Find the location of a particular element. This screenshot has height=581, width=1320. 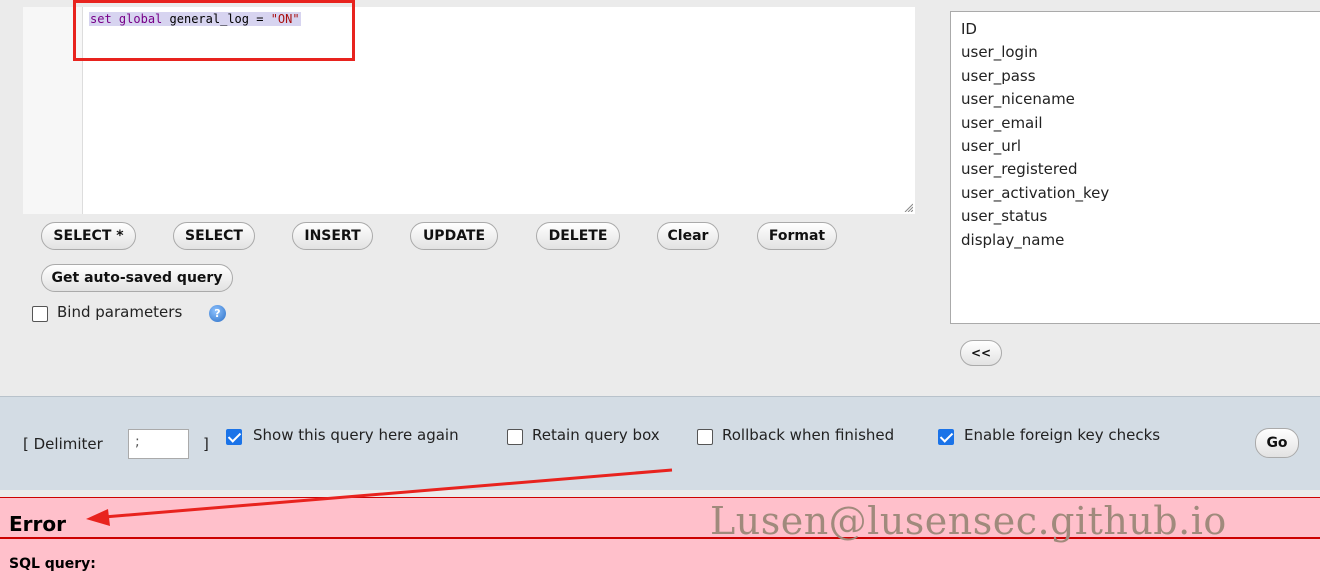

watermark-text: Lusen@lusensec.github.io is located at coordinates (968, 521).